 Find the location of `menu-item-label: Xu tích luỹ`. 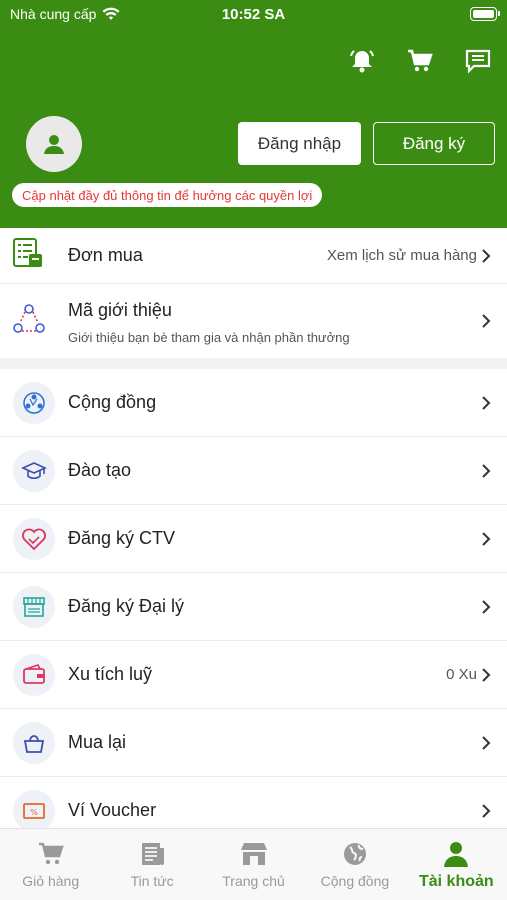

menu-item-label: Xu tích luỹ is located at coordinates (110, 674).